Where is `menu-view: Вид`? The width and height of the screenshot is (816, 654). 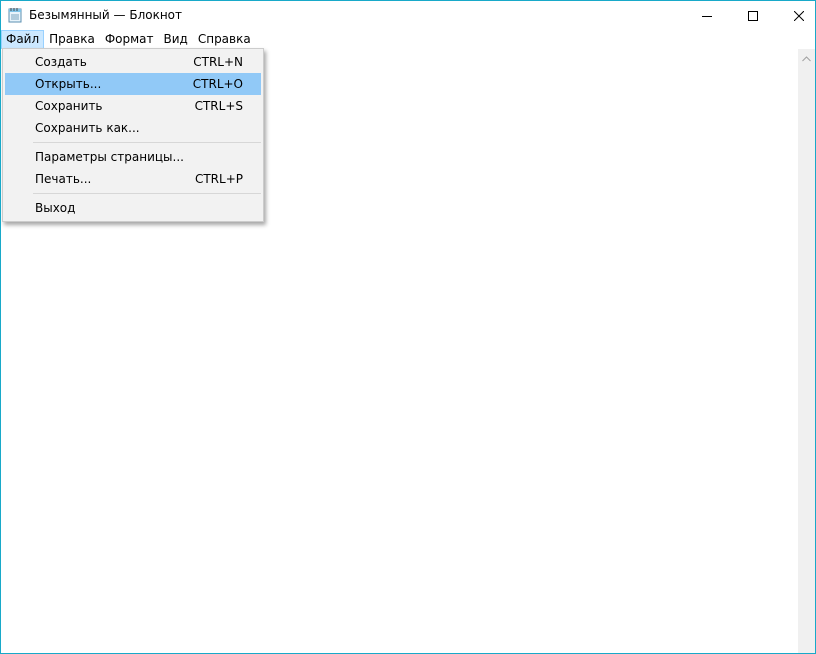
menu-view: Вид is located at coordinates (176, 39).